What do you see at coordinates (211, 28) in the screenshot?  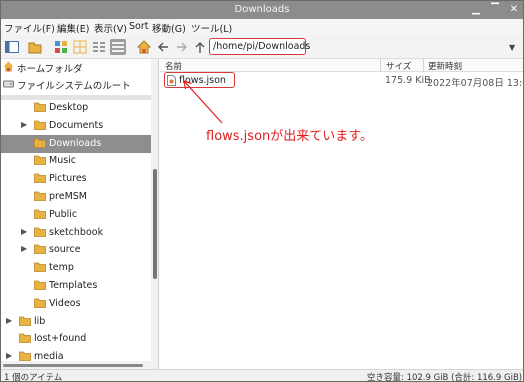 I see `menu-tools: ツール(L)` at bounding box center [211, 28].